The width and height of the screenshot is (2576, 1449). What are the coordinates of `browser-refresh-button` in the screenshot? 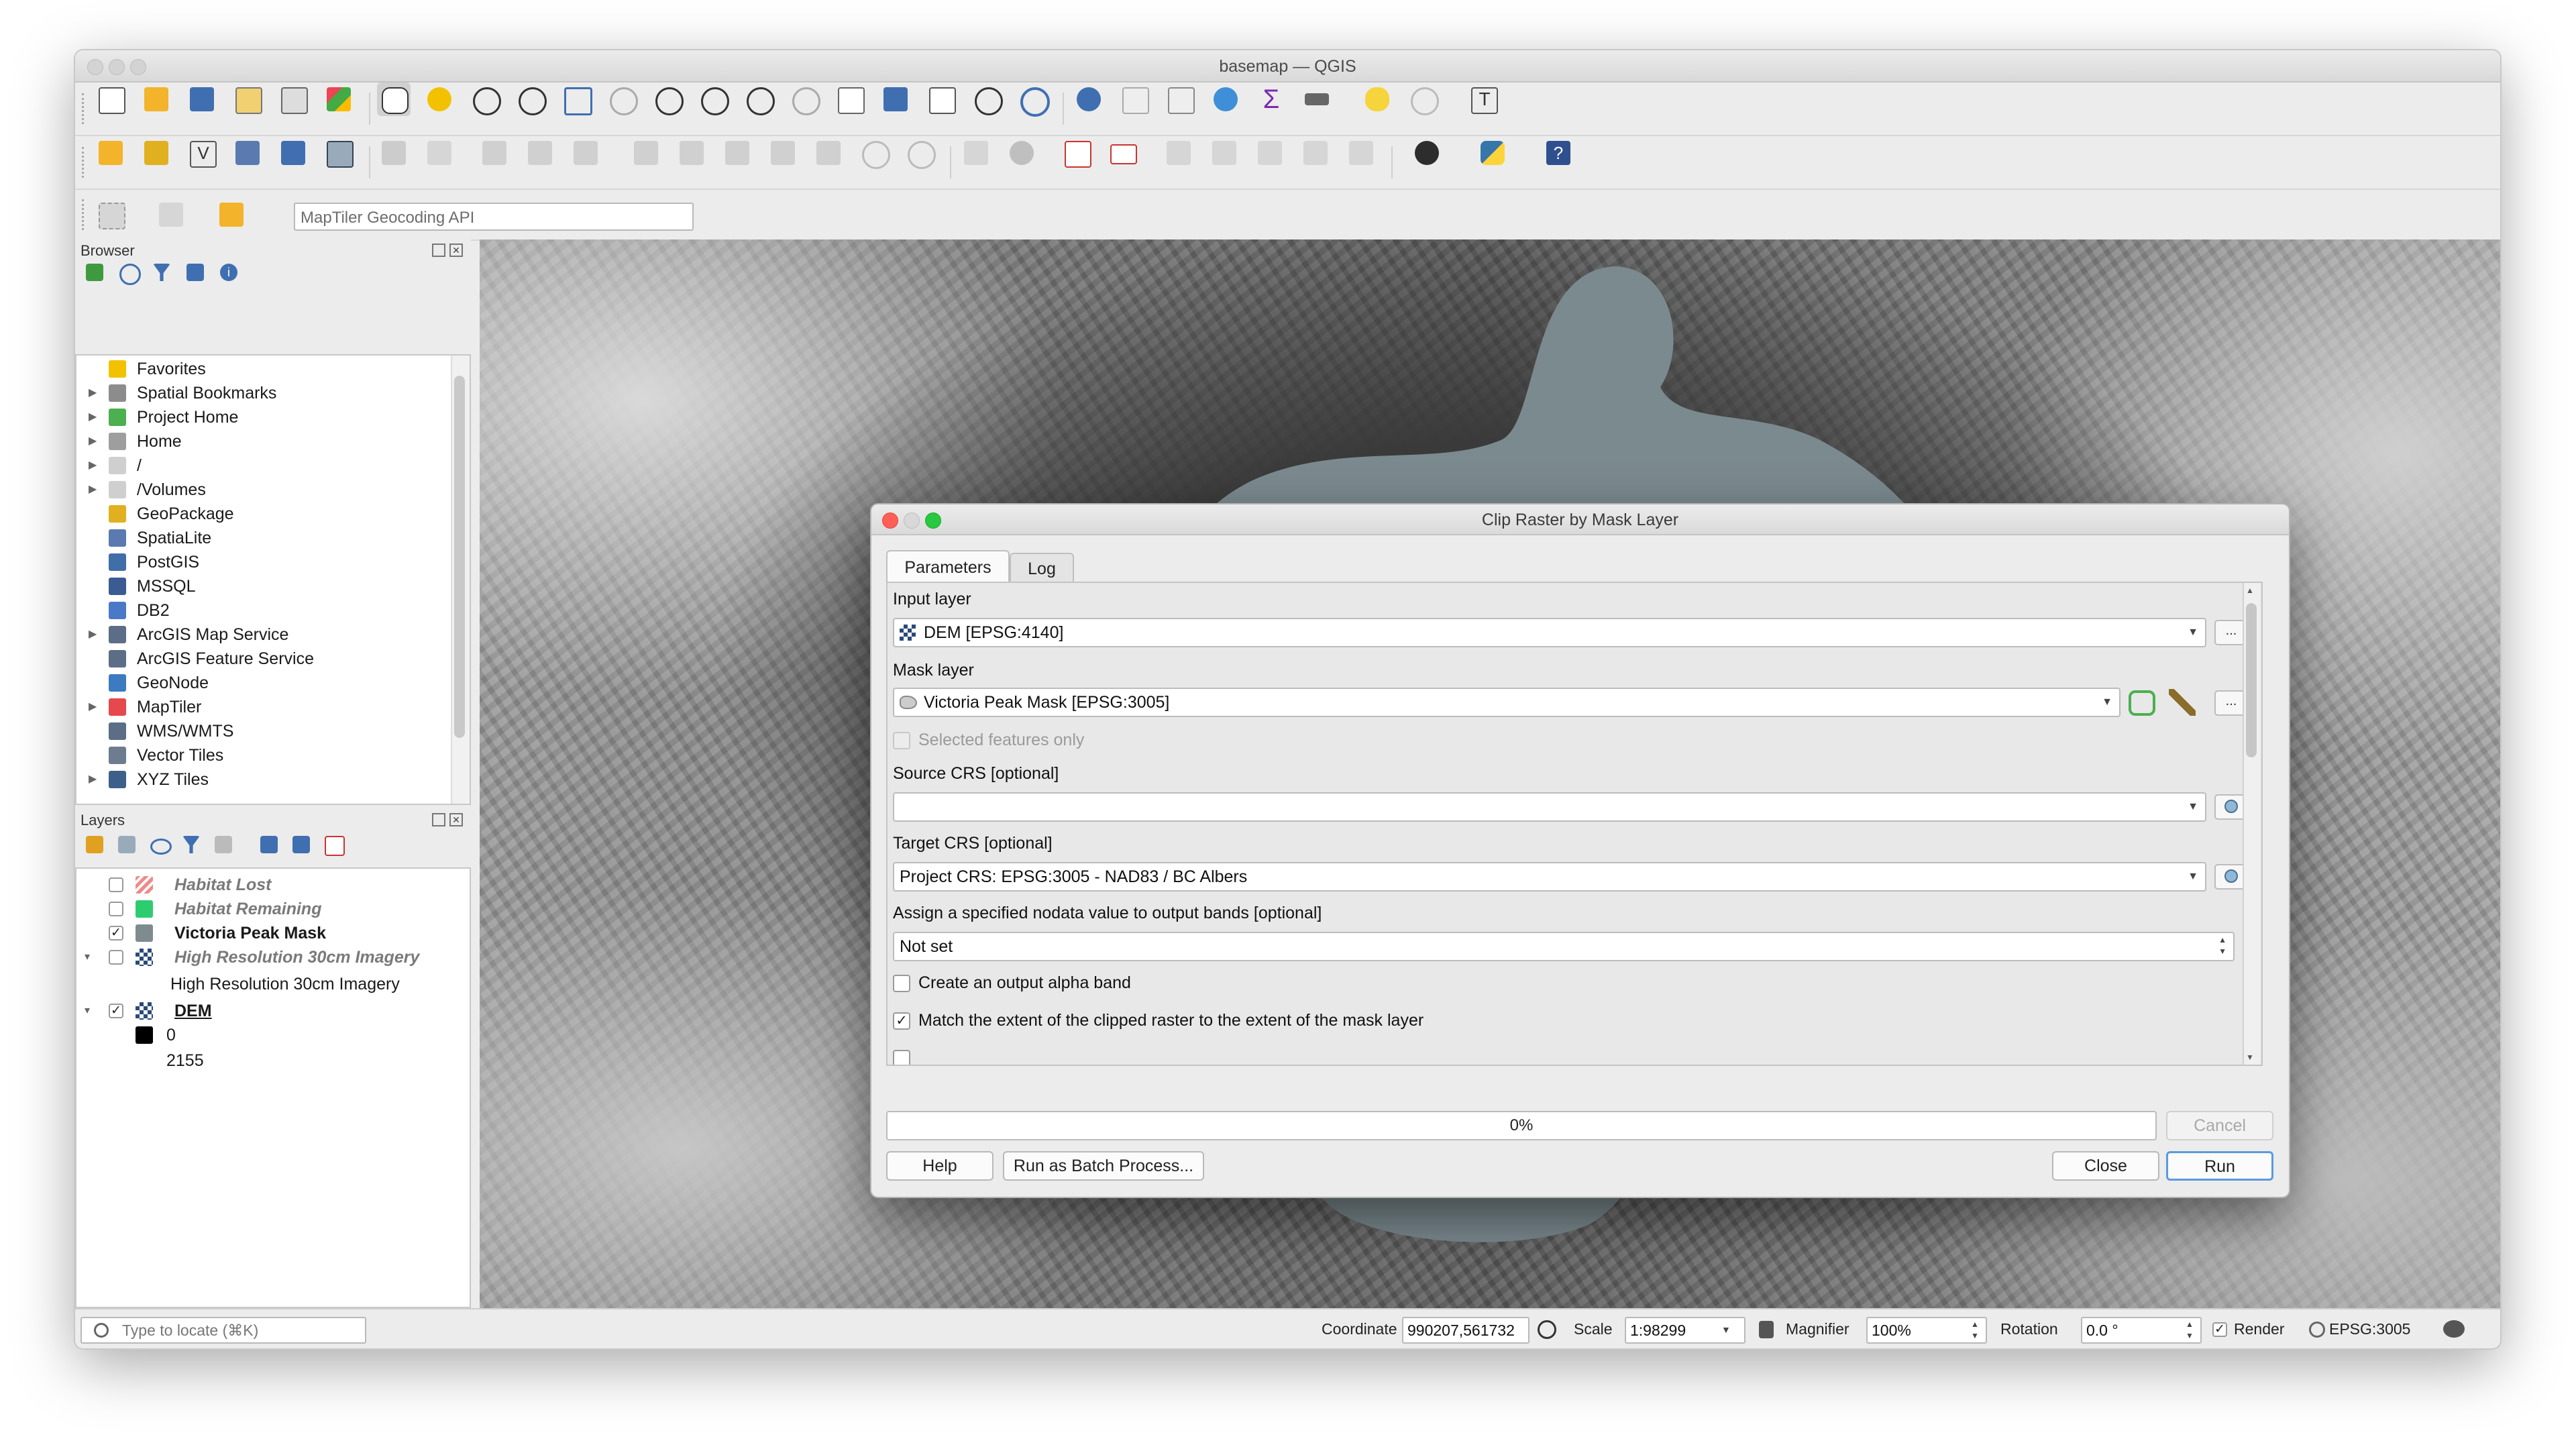 It's located at (128, 273).